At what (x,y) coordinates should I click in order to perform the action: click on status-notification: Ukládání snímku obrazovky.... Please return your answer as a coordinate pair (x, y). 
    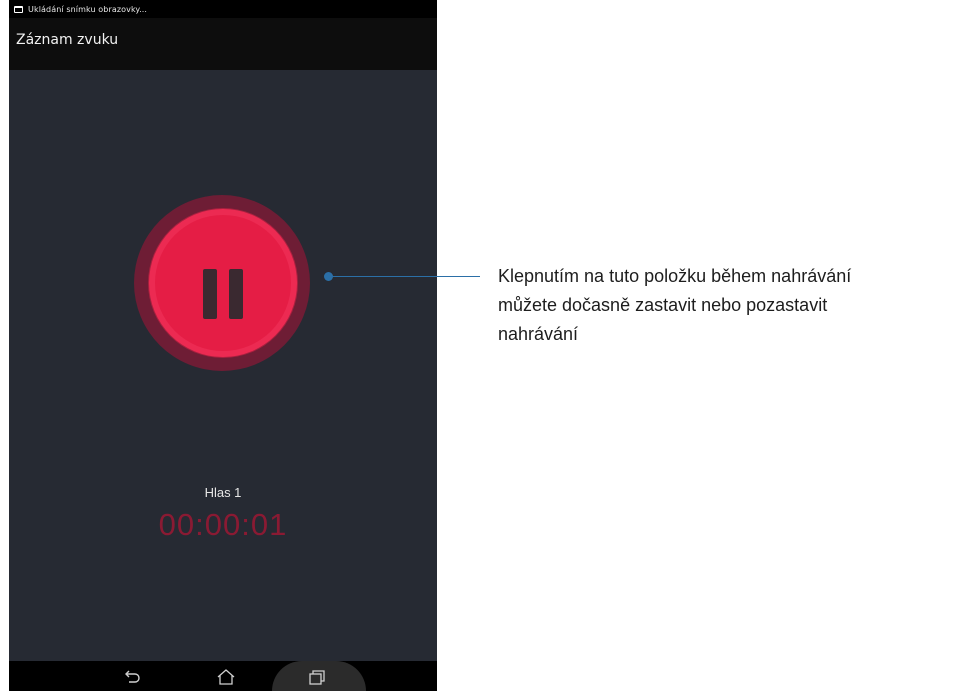
    Looking at the image, I should click on (88, 9).